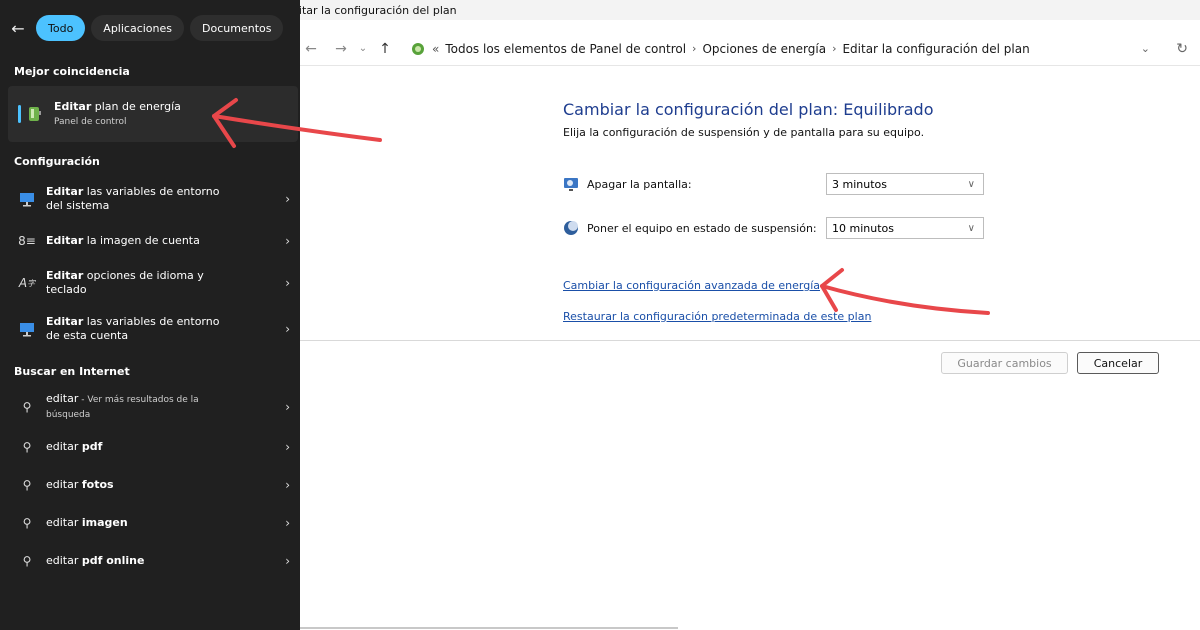 Image resolution: width=1200 pixels, height=630 pixels. I want to click on web-result: ⚲ editar imagen ›, so click(150, 523).